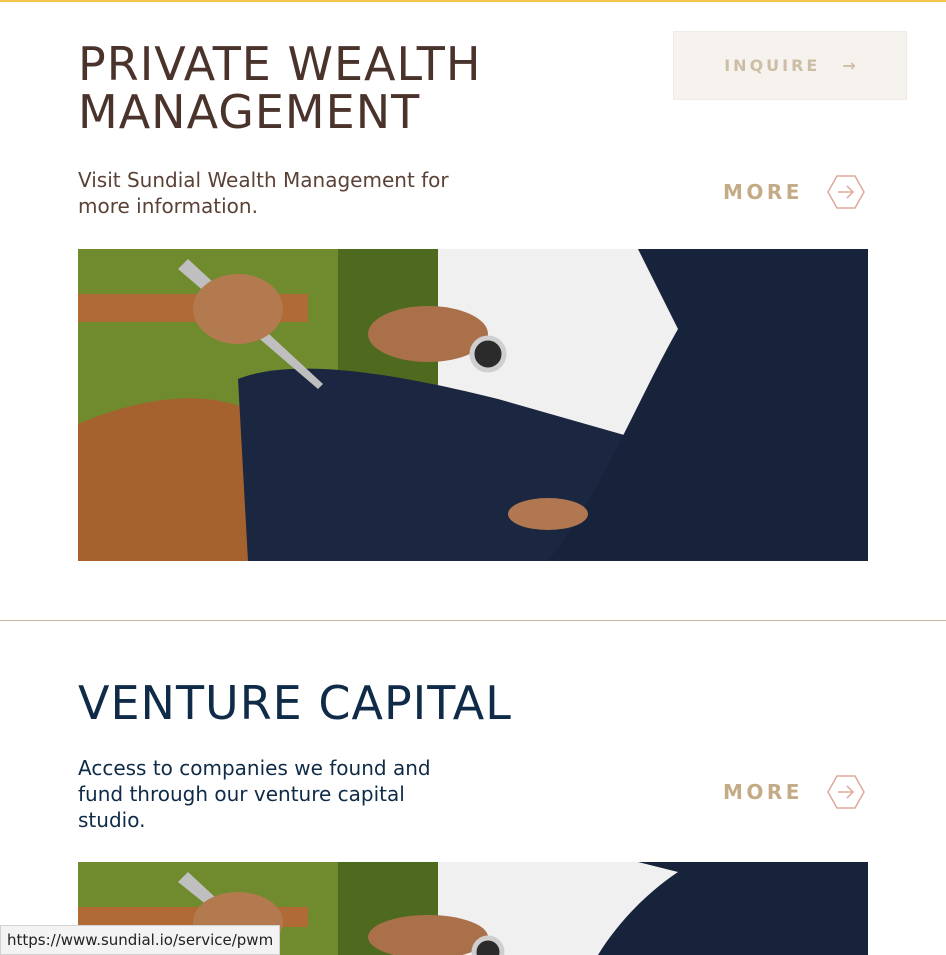  I want to click on section-title-private-wealth-management: PRIVATE WEALTH MANAGEMENT, so click(280, 88).